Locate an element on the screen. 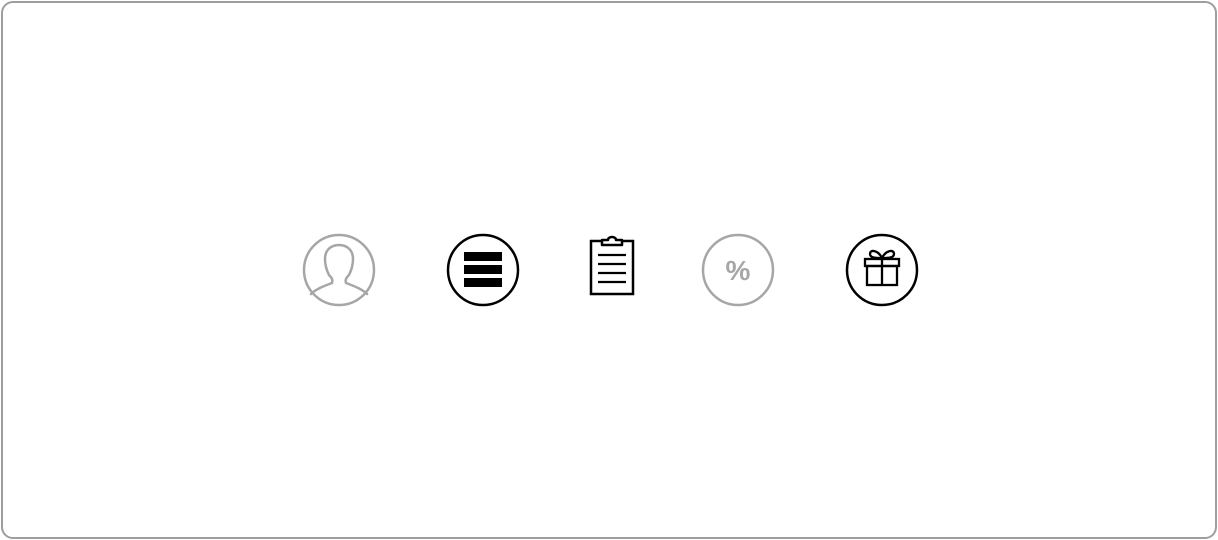  menu-button is located at coordinates (483, 270).